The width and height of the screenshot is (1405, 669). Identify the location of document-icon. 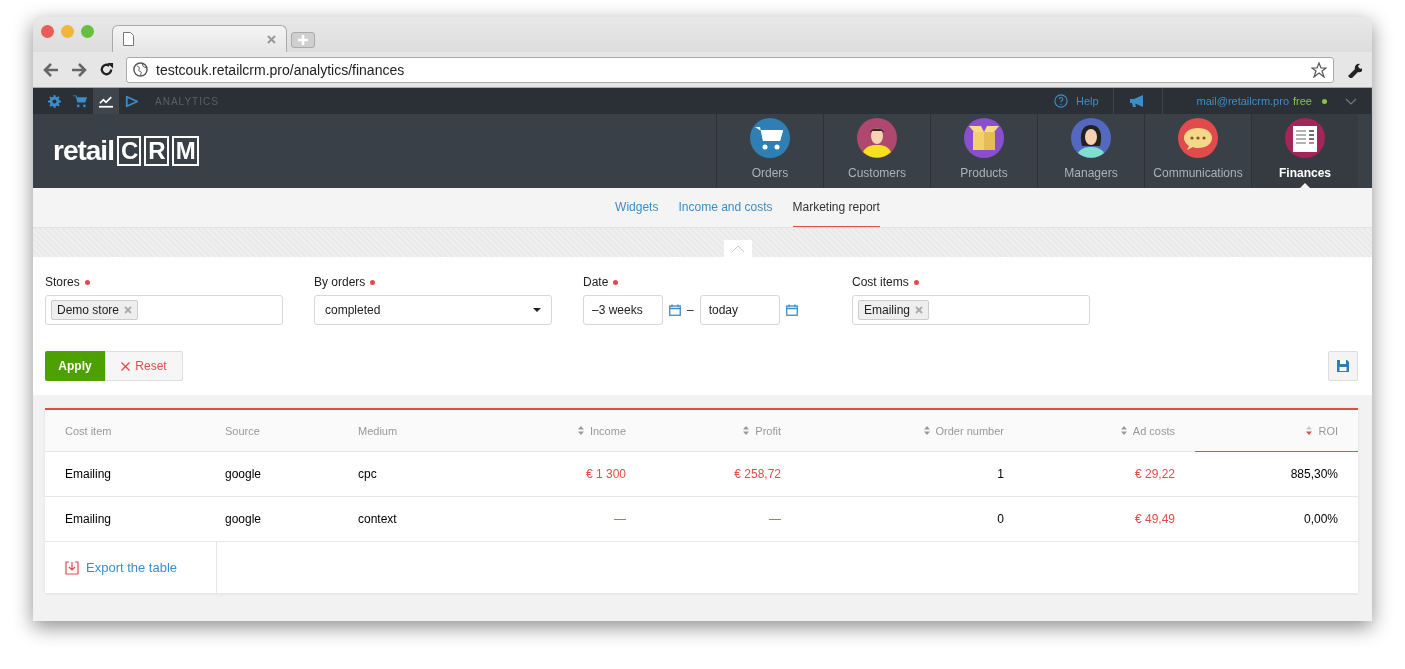
(1305, 138).